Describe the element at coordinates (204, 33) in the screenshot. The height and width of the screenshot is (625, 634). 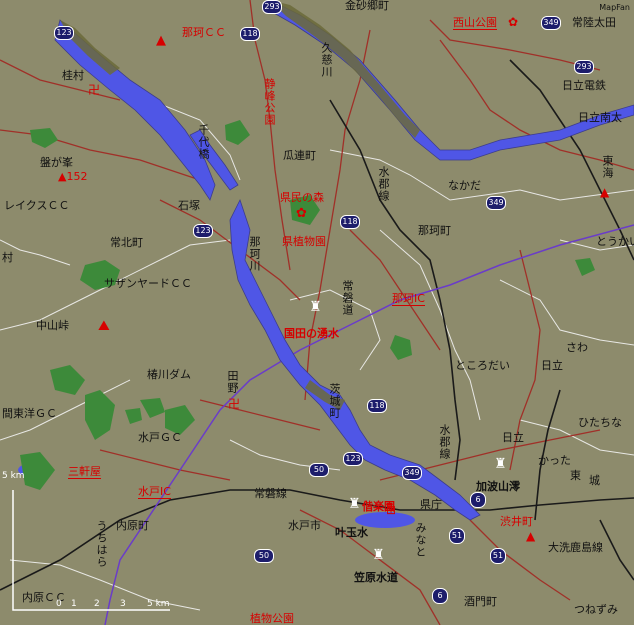
I see `label-naka-cc: 那珂ＣＣ` at that location.